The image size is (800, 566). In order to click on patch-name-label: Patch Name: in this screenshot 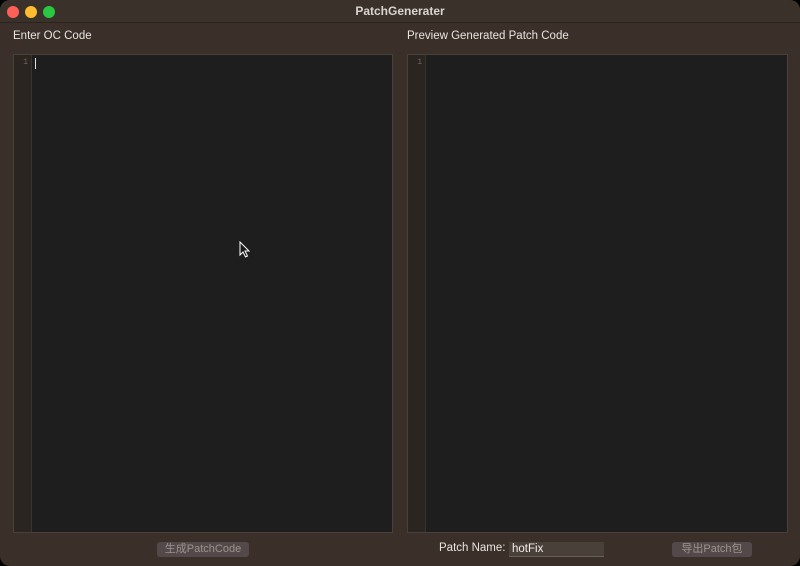, I will do `click(472, 548)`.